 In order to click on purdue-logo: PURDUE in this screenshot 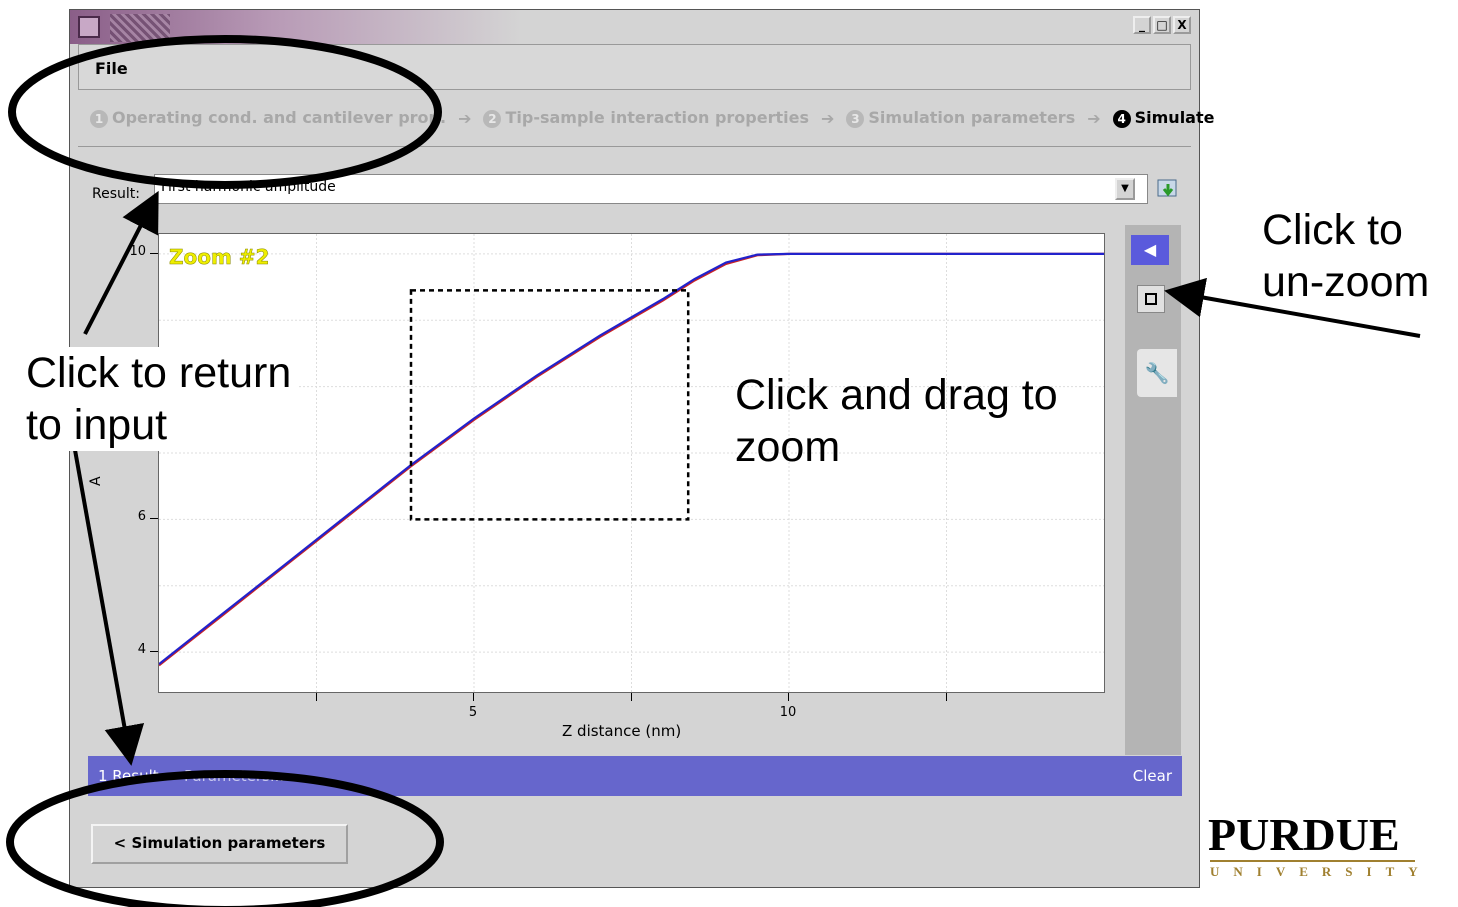, I will do `click(1304, 834)`.